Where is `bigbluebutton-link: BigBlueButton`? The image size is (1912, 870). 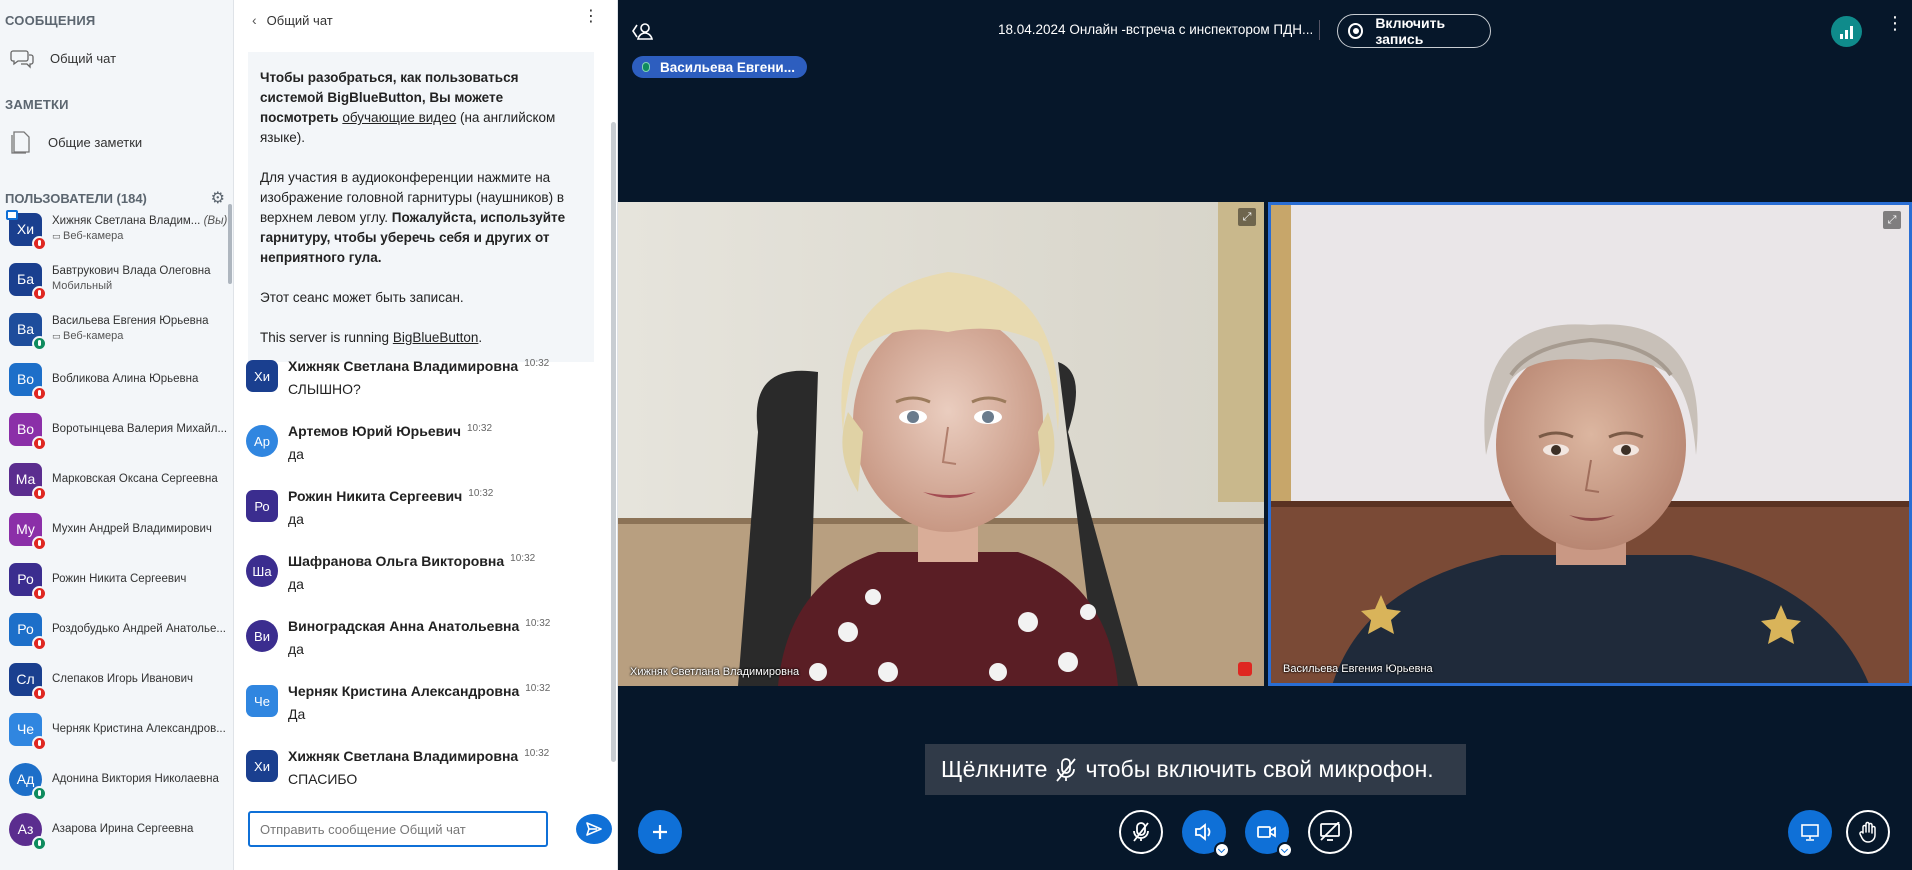 bigbluebutton-link: BigBlueButton is located at coordinates (436, 337).